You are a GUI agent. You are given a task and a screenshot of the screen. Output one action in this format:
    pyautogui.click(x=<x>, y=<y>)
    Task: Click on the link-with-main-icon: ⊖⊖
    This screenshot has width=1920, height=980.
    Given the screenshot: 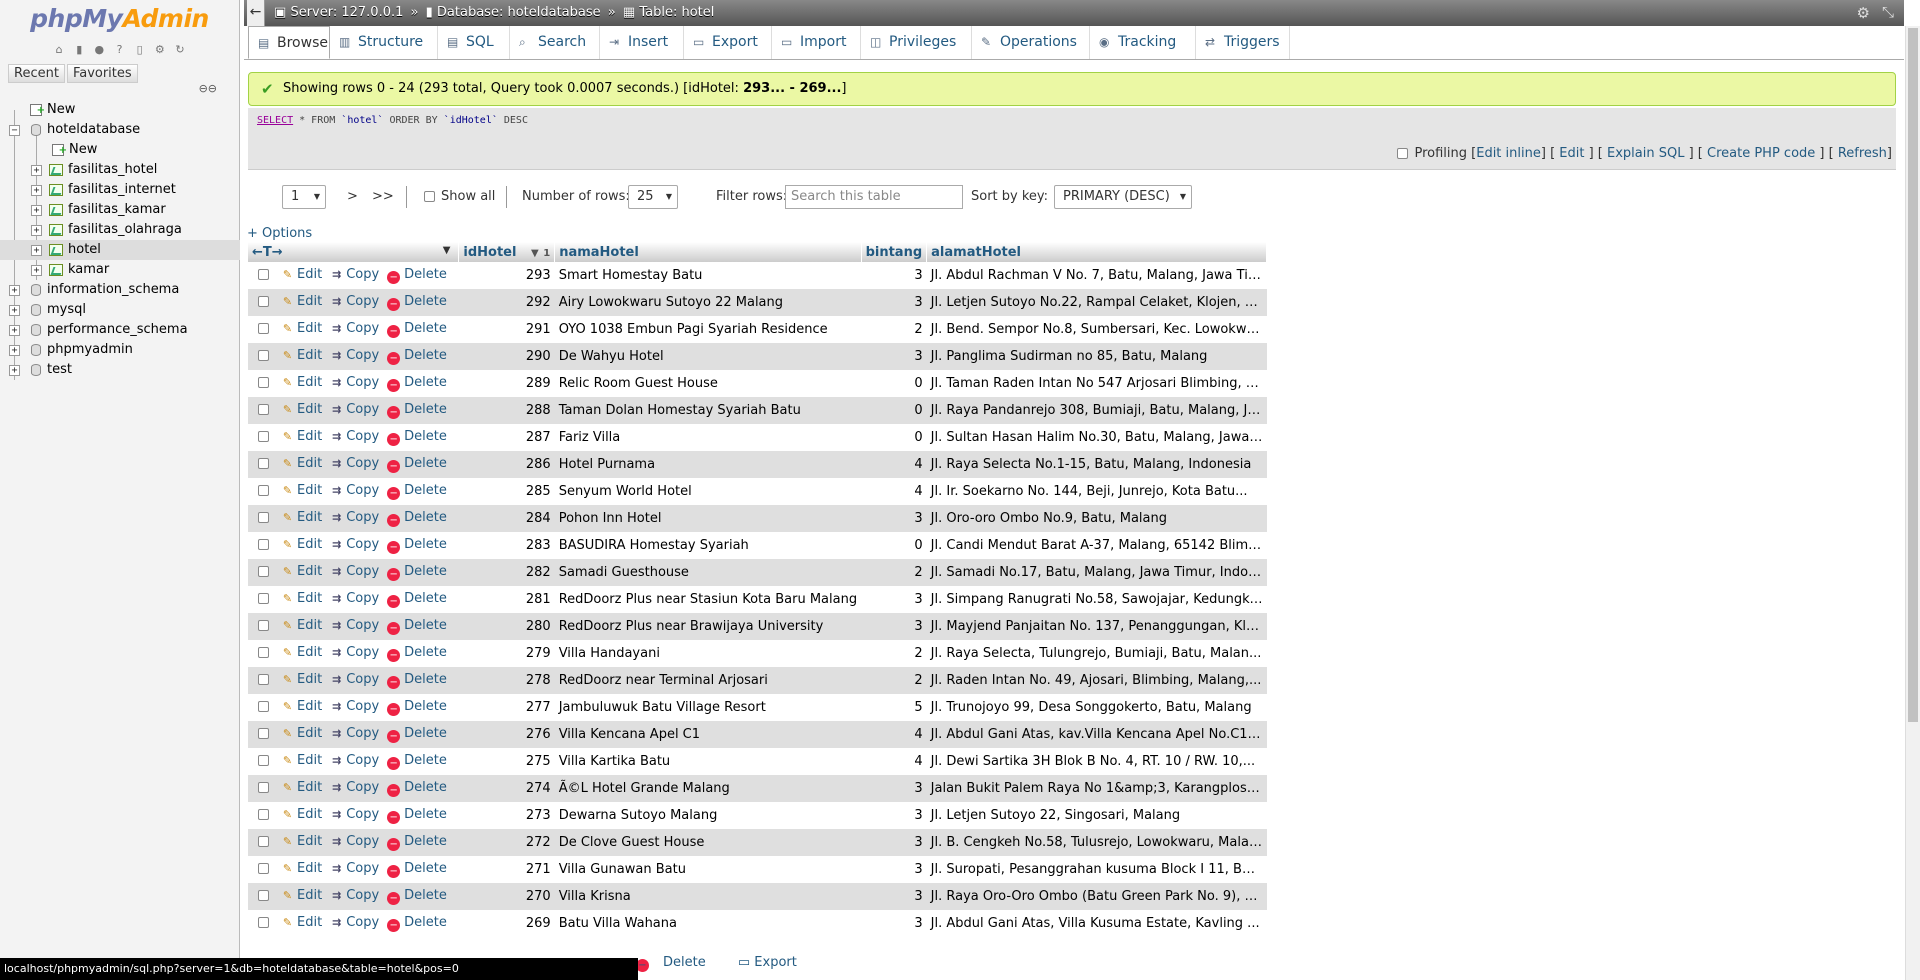 What is the action you would take?
    pyautogui.click(x=208, y=88)
    